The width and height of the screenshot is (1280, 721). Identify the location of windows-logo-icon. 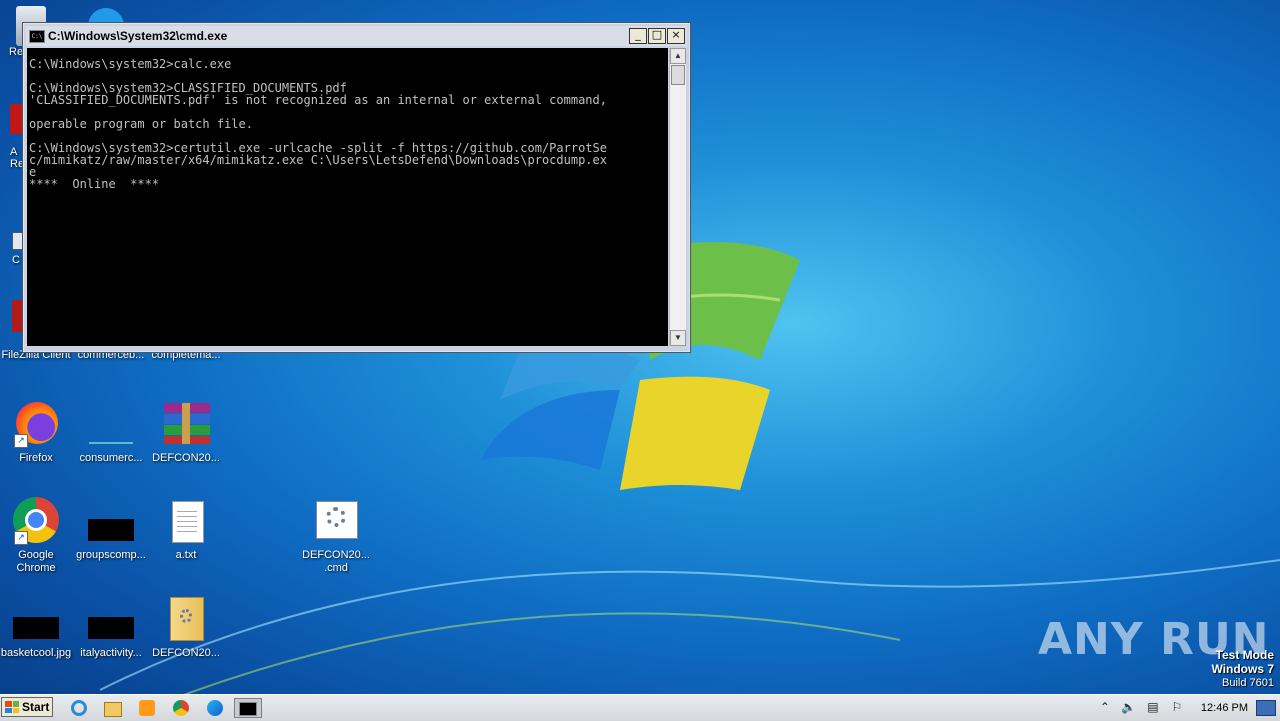
(12, 707).